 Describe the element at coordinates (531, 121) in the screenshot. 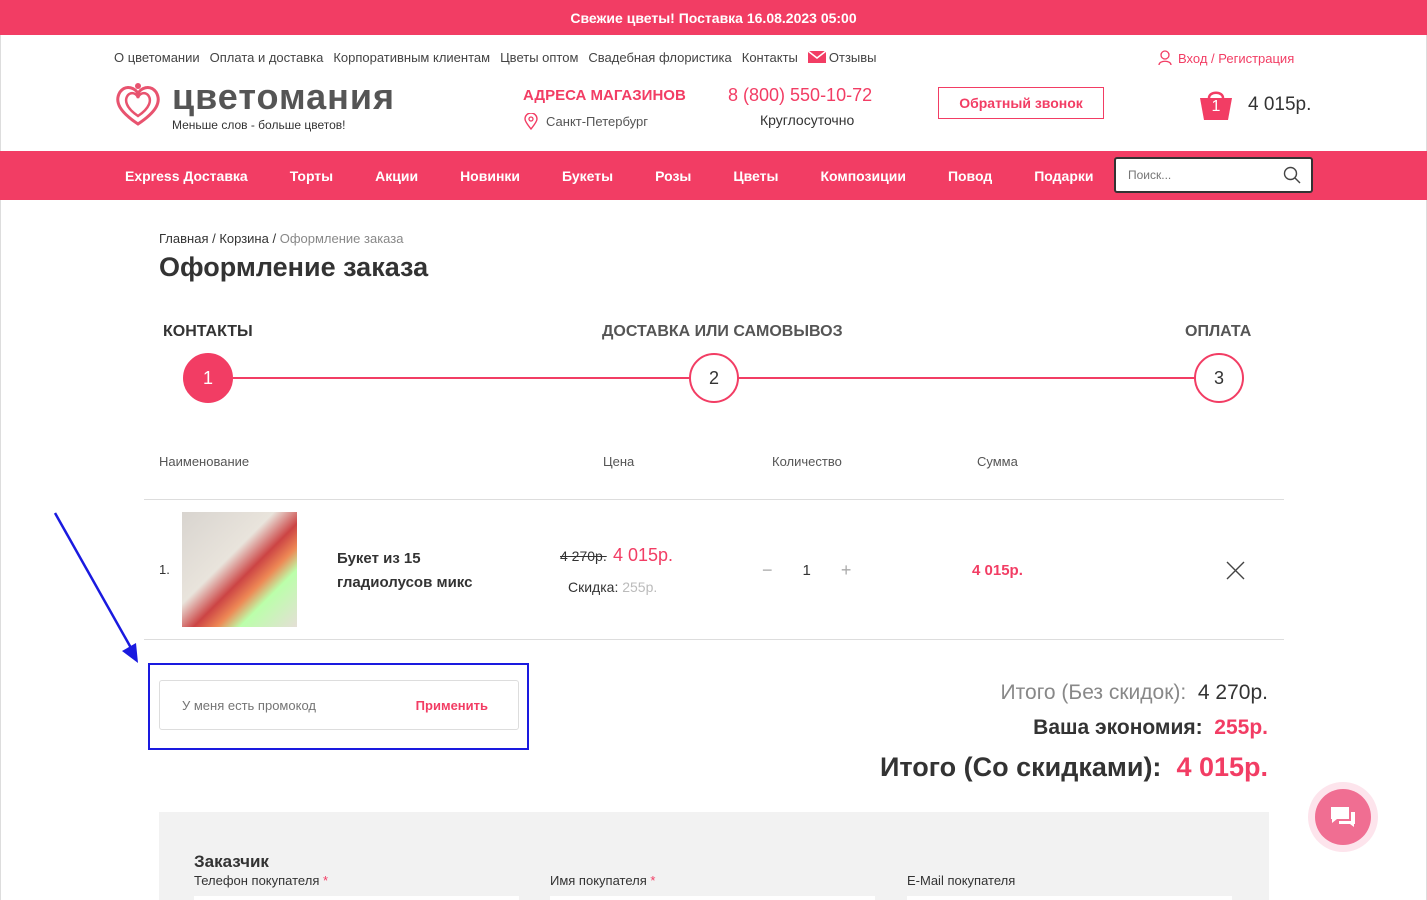

I see `location-pin-icon` at that location.